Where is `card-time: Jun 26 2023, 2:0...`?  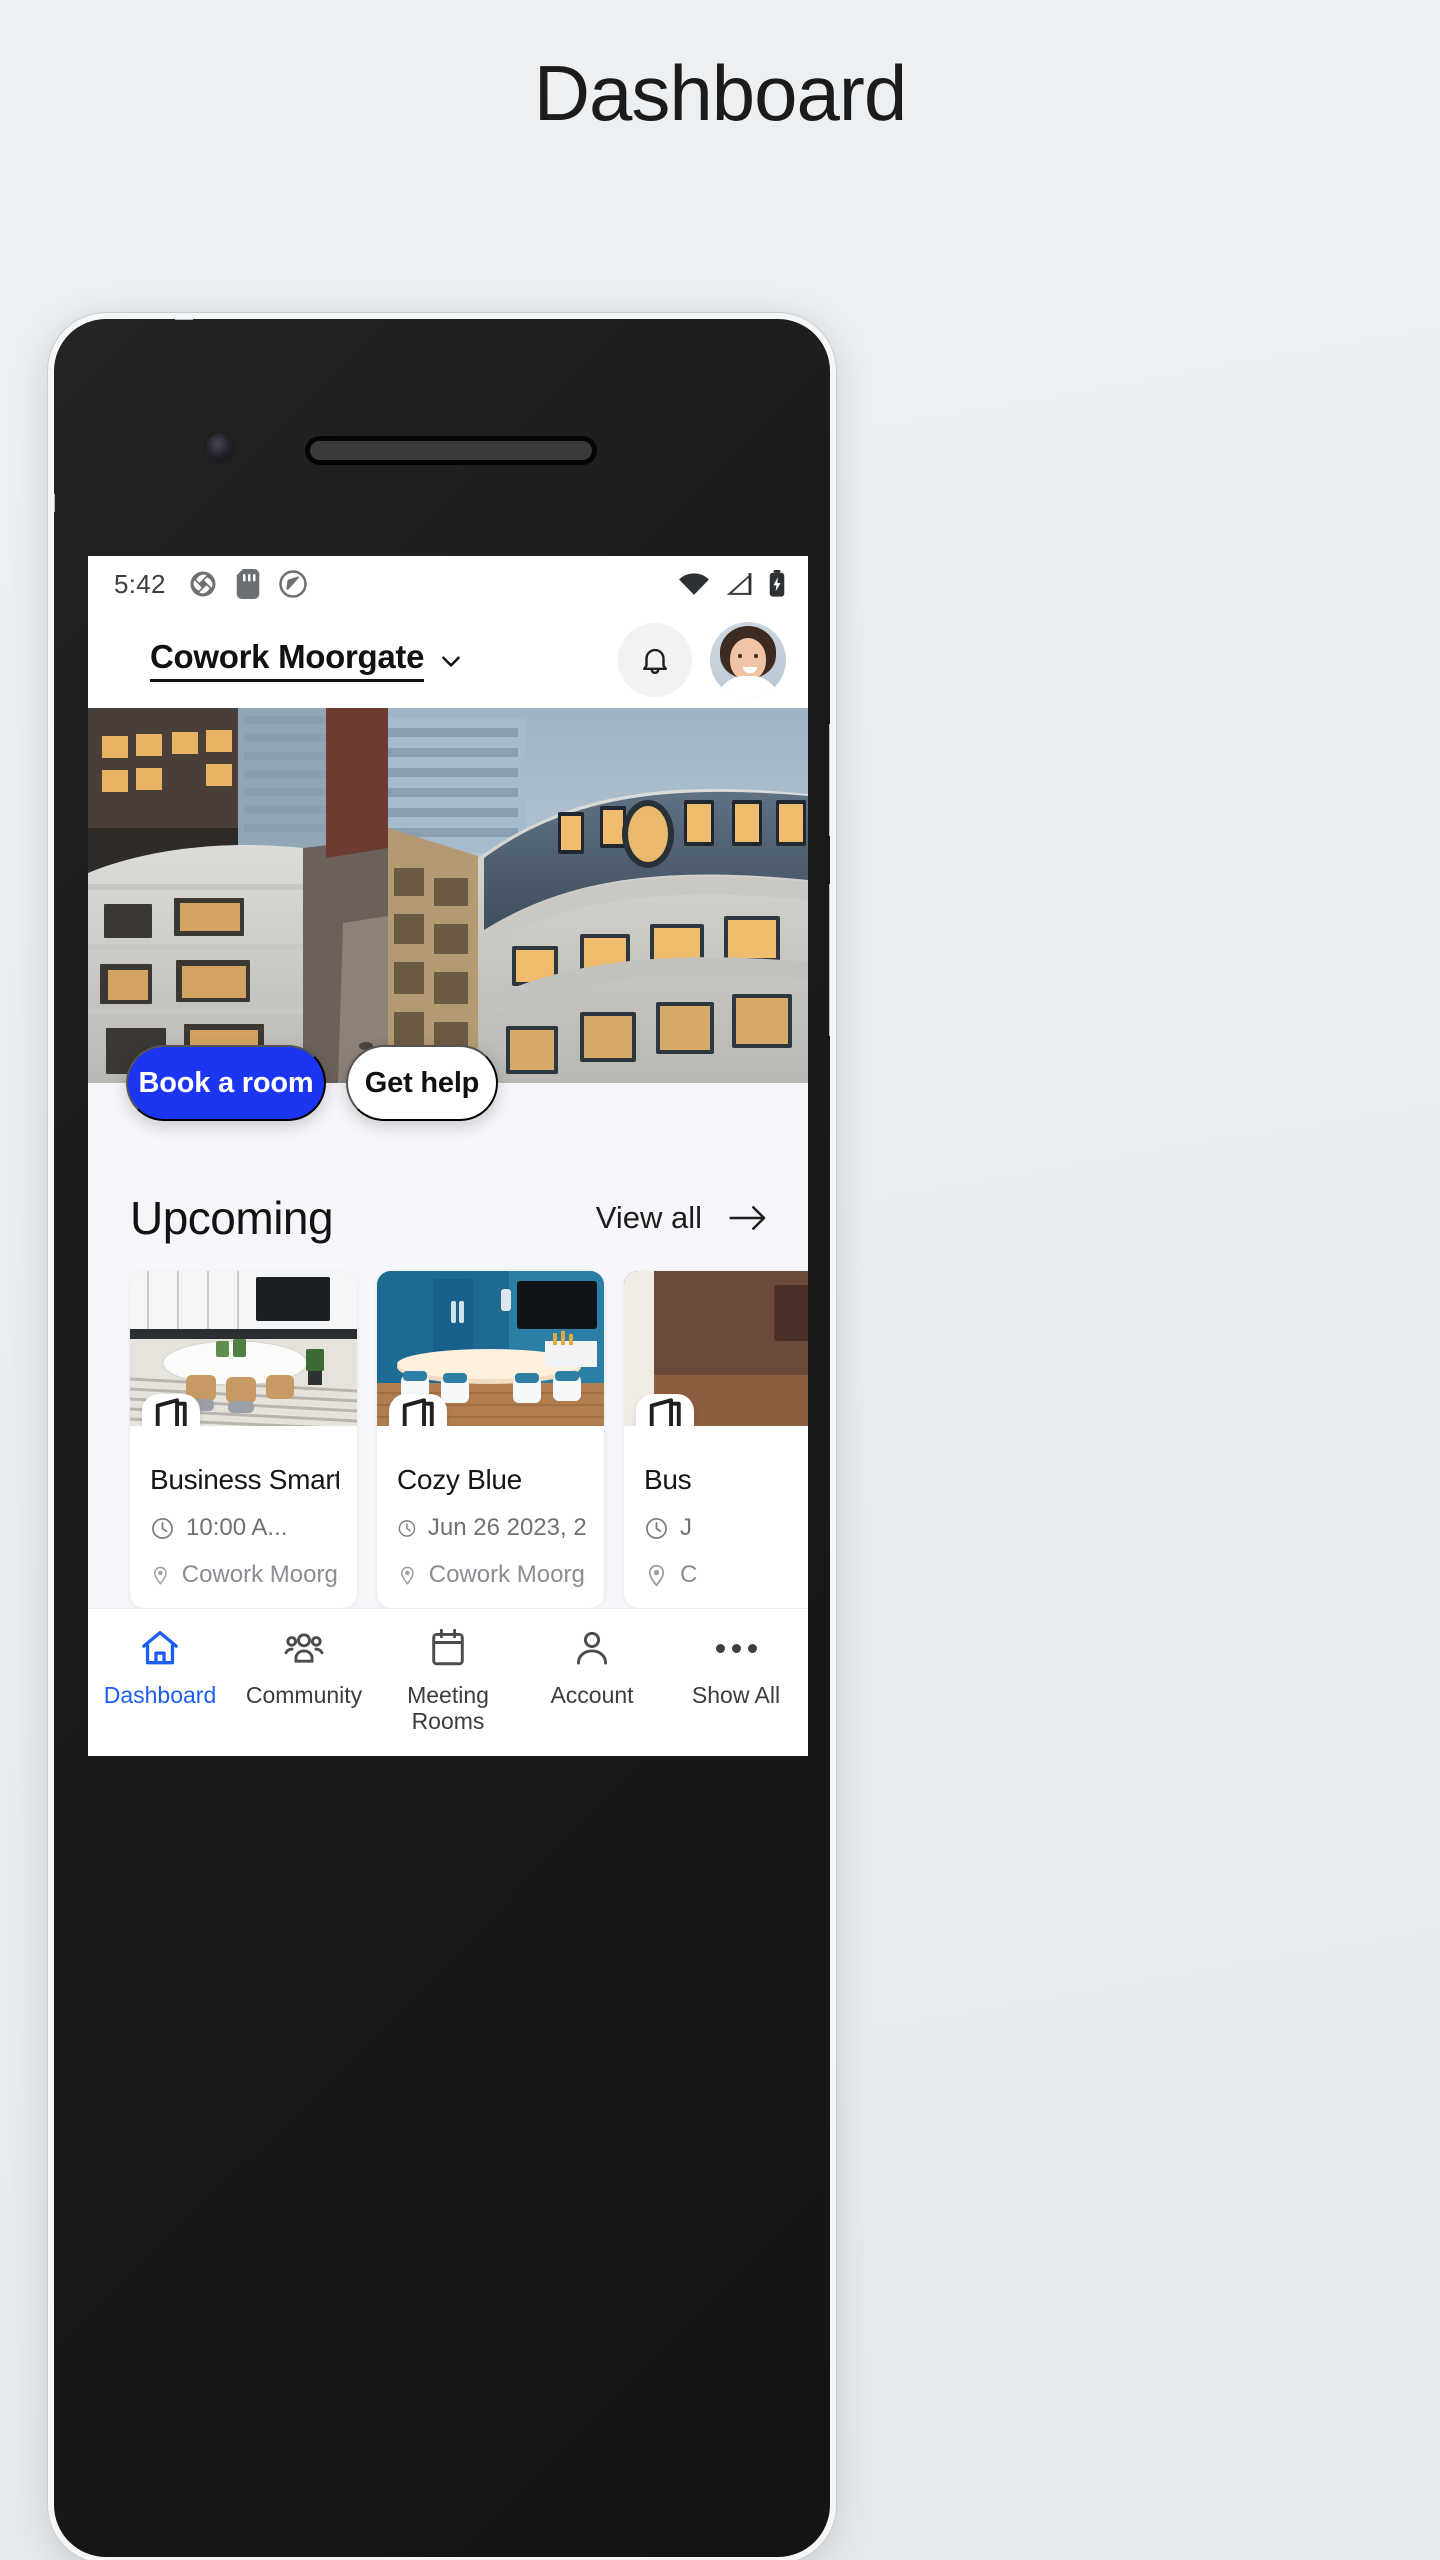 card-time: Jun 26 2023, 2:0... is located at coordinates (491, 1528).